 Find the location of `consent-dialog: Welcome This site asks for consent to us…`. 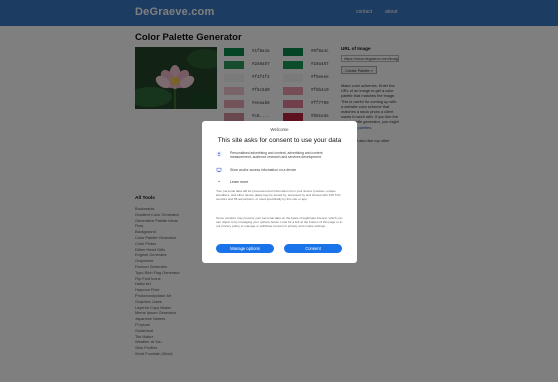

consent-dialog: Welcome This site asks for consent to us… is located at coordinates (279, 192).